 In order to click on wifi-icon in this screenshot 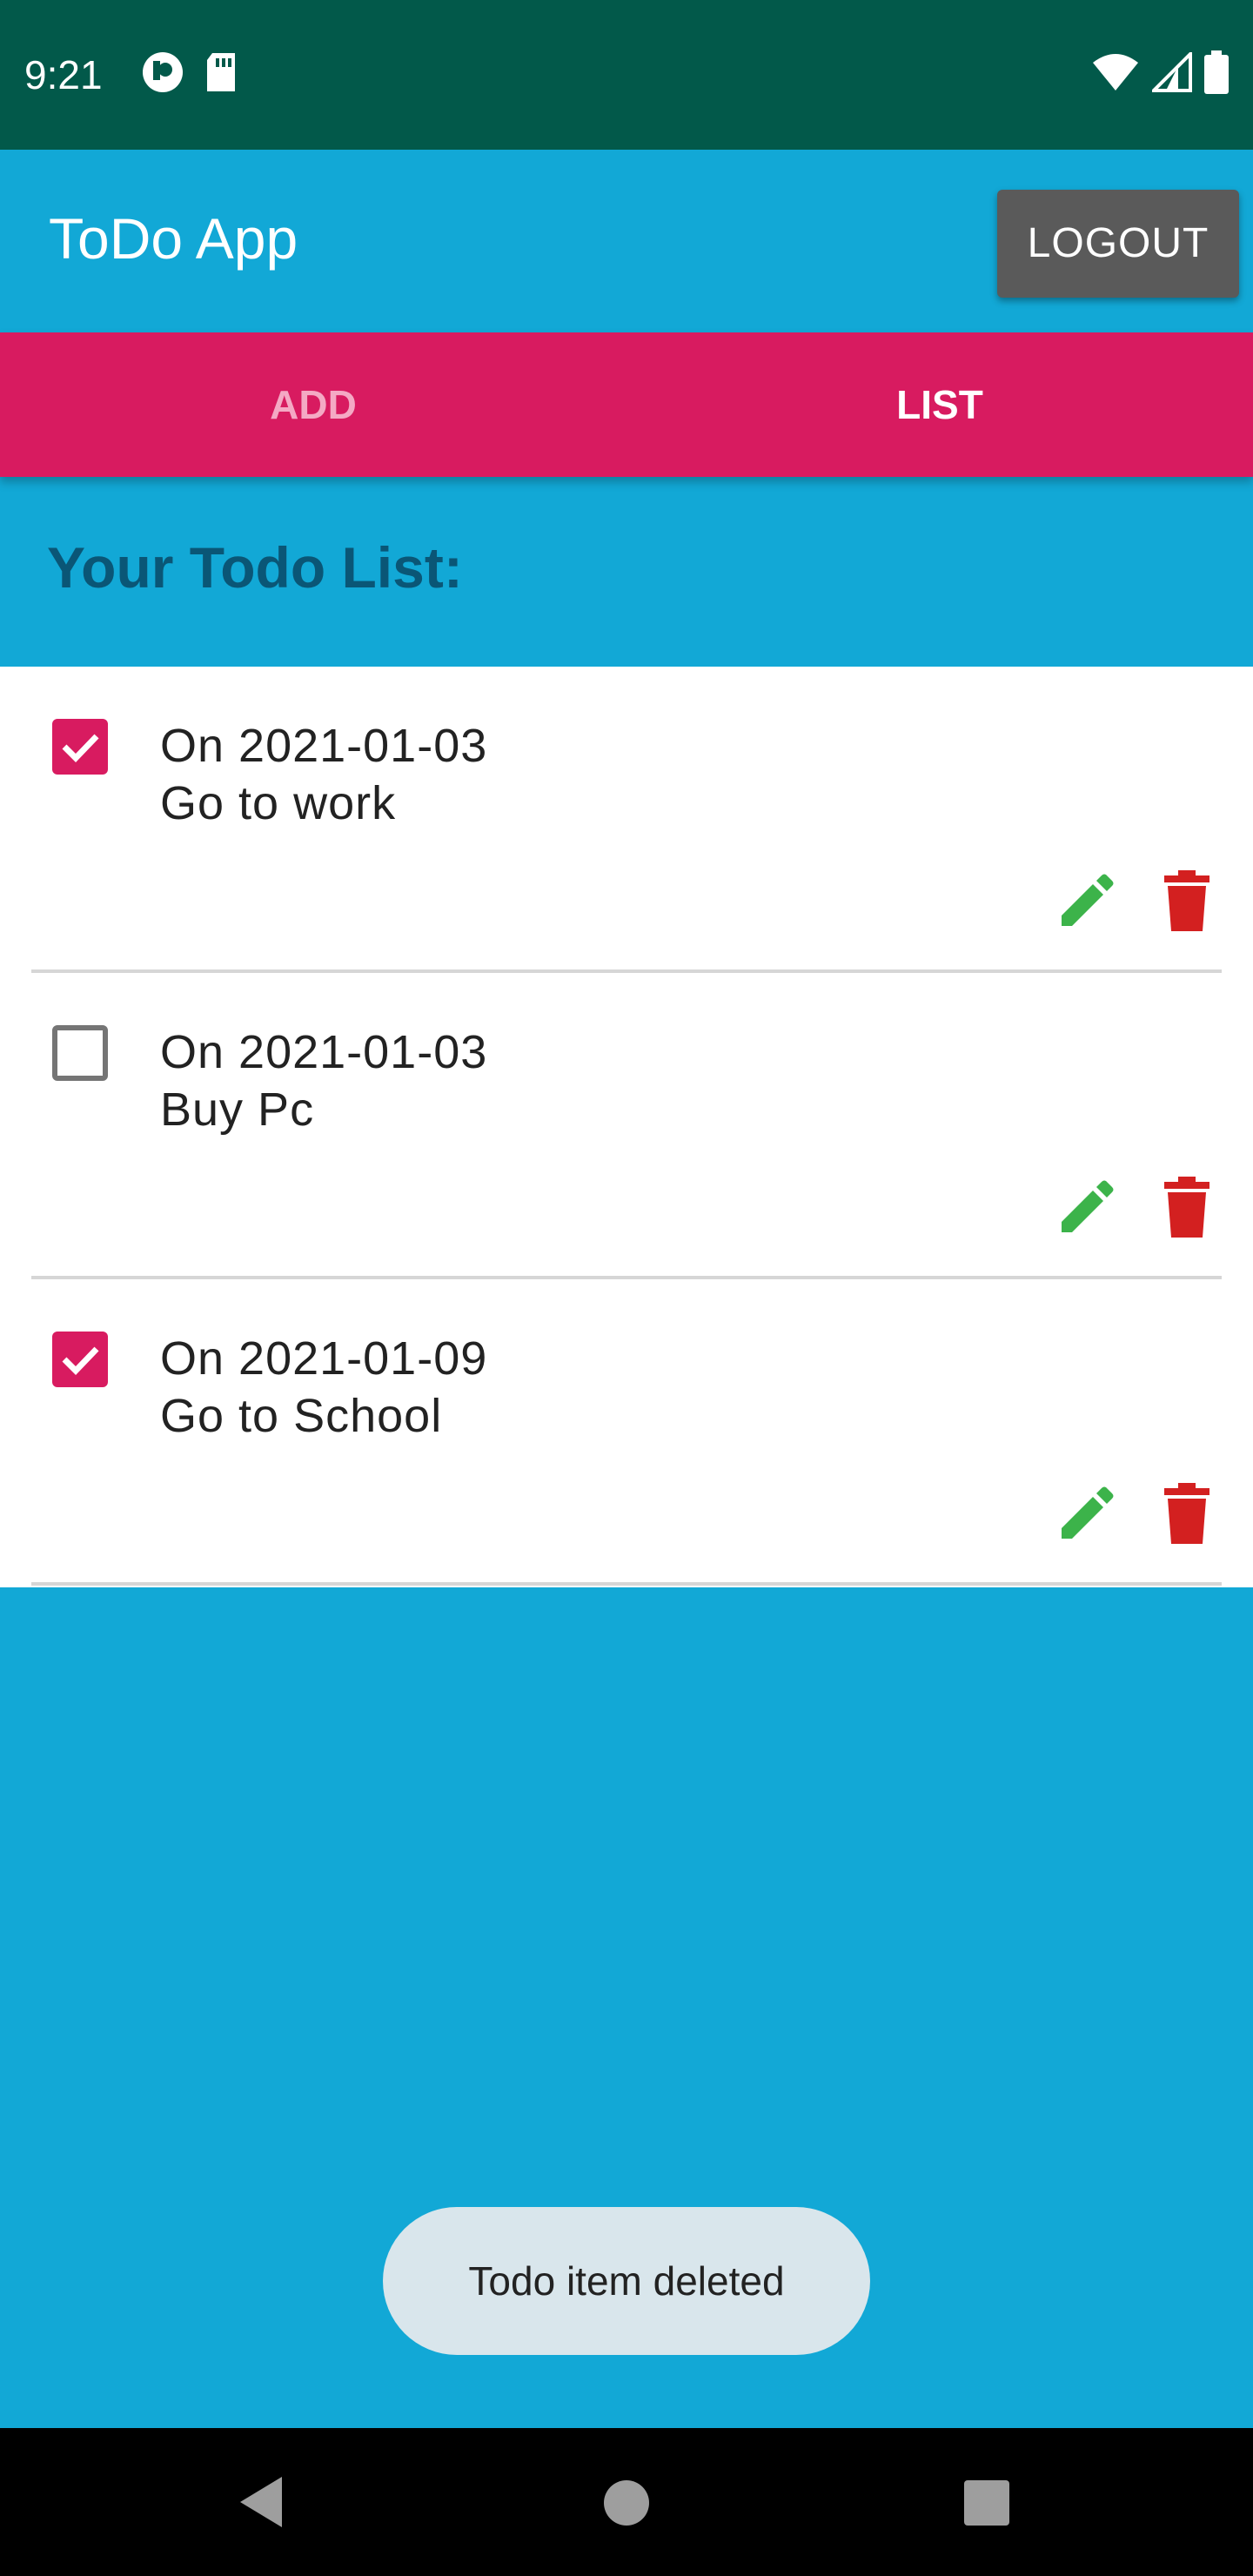, I will do `click(1115, 74)`.